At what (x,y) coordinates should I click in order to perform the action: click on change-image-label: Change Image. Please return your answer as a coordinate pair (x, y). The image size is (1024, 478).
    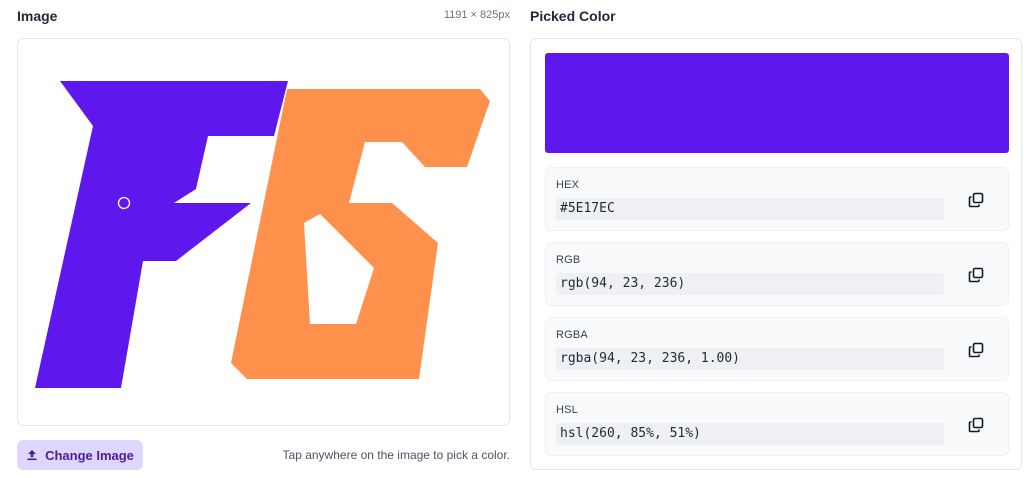
    Looking at the image, I should click on (89, 455).